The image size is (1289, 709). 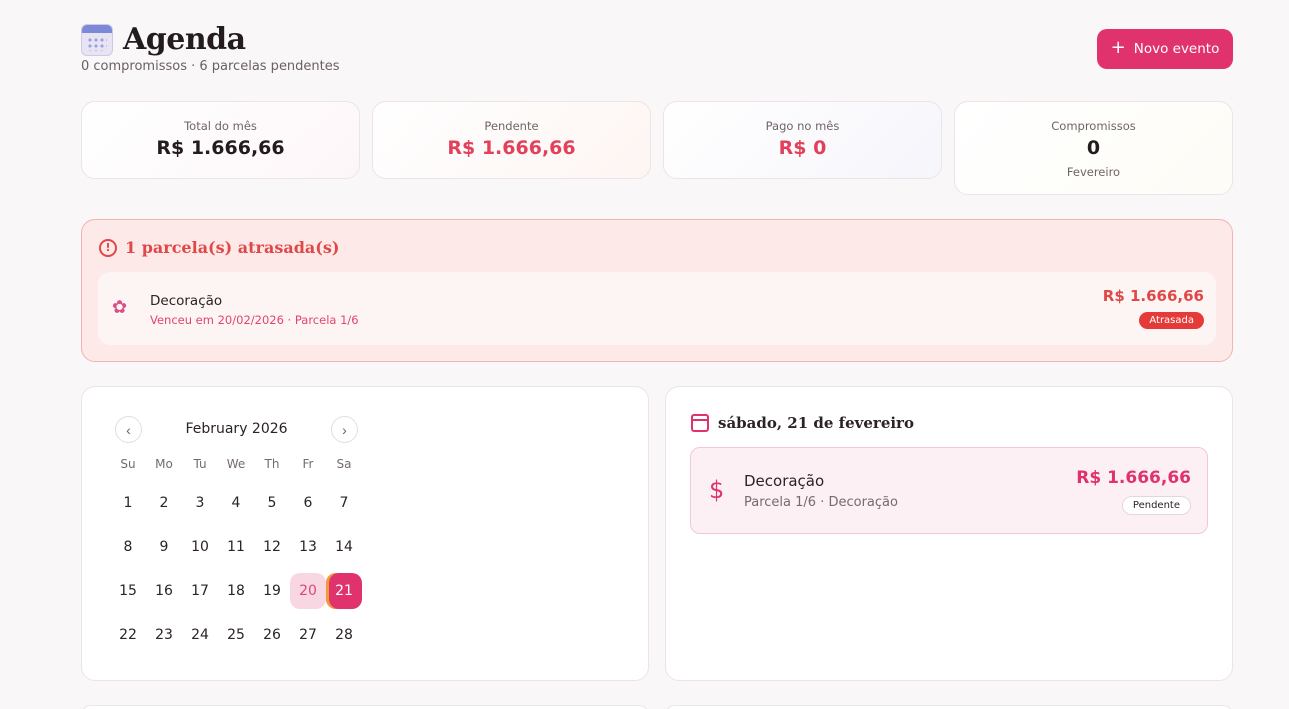 I want to click on calendar-day: 5, so click(x=272, y=503).